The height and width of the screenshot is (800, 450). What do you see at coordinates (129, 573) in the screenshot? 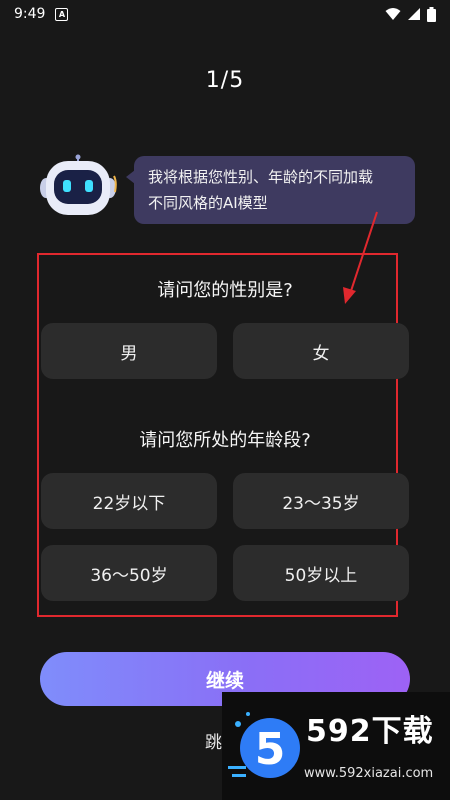
I see `age-option-36-50: 36～50岁` at bounding box center [129, 573].